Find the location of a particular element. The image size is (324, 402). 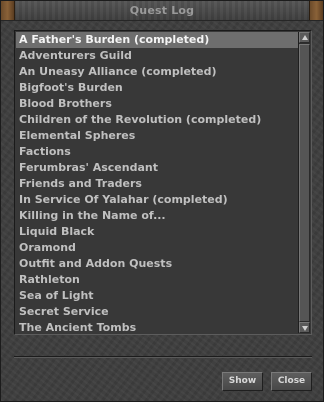

scroll-thumb is located at coordinates (304, 183).